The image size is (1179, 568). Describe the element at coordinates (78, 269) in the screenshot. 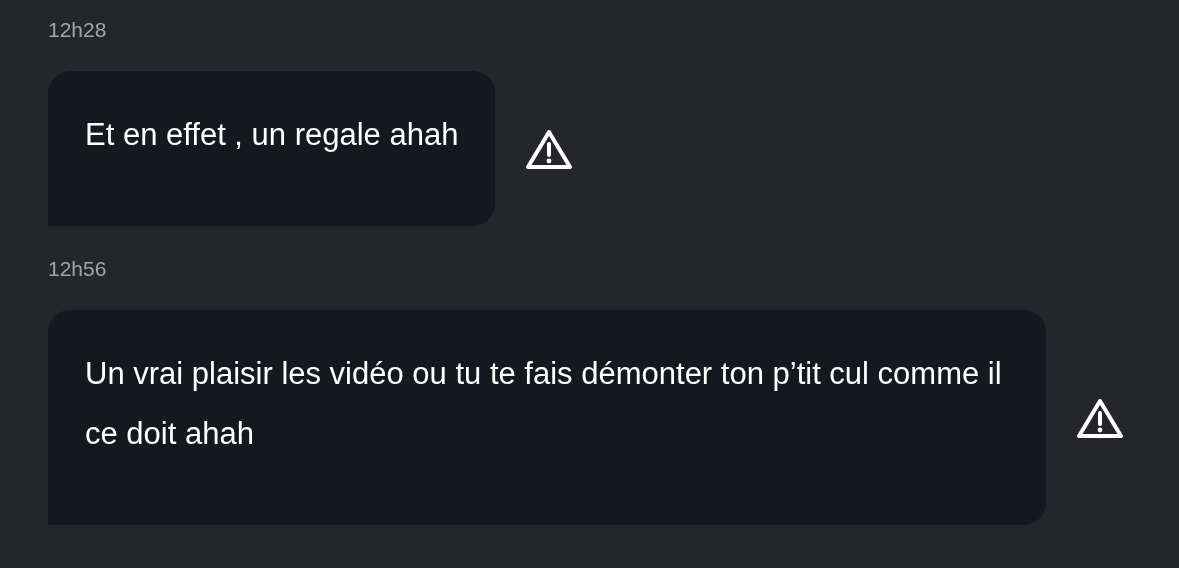

I see `message-time: 12h56` at that location.